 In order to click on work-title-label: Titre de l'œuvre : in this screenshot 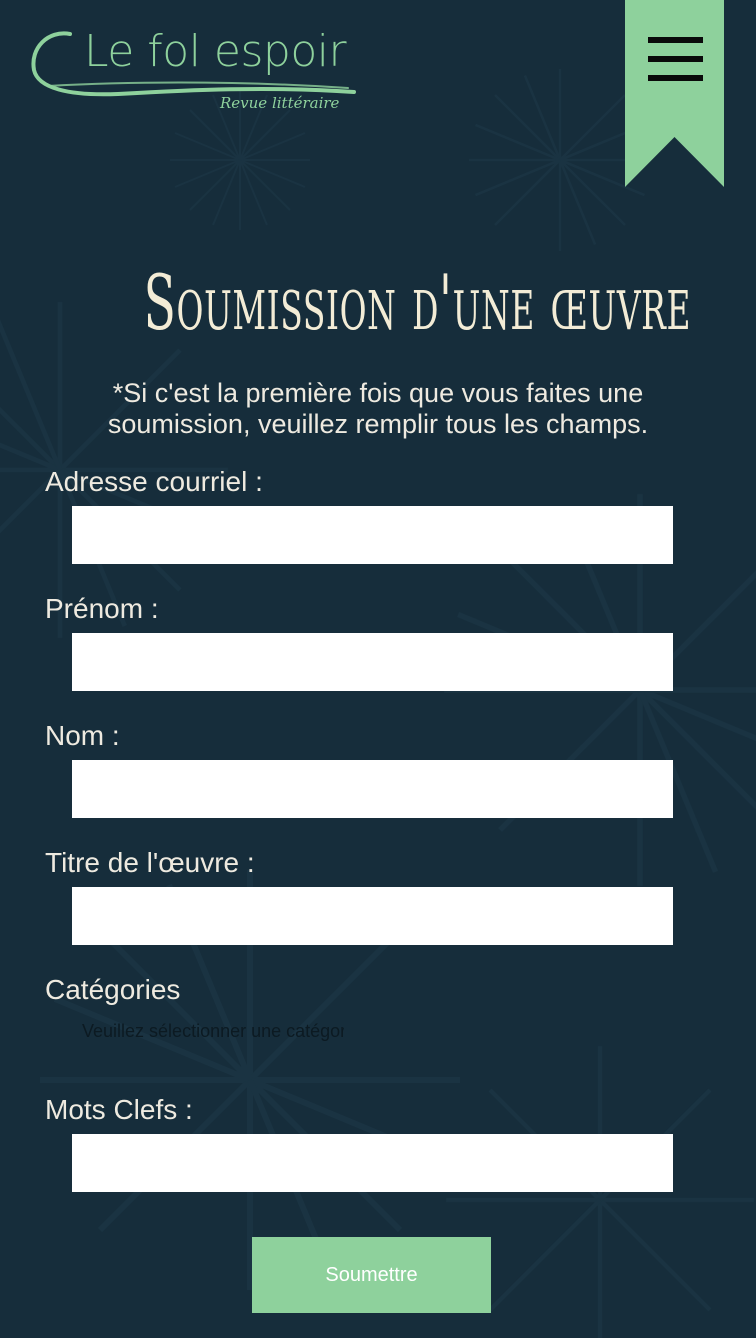, I will do `click(150, 862)`.